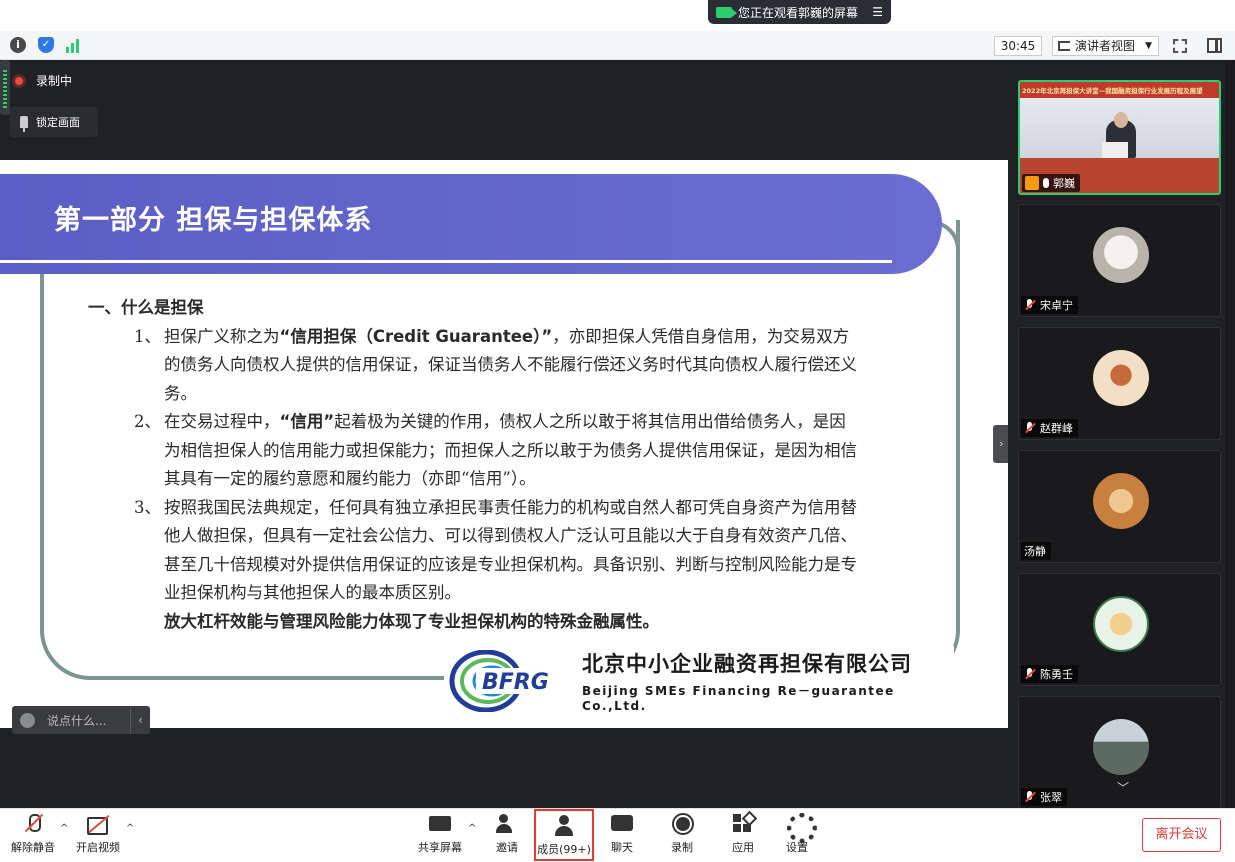 Image resolution: width=1235 pixels, height=862 pixels. Describe the element at coordinates (617, 45) in the screenshot. I see `meeting-top-toolbar: i ✓ 30:45 演讲者视图 ▼` at that location.